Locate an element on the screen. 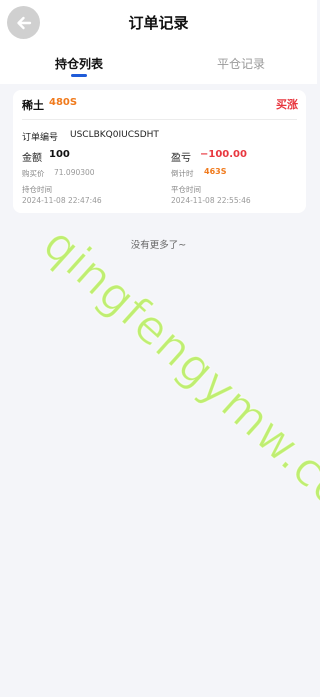 This screenshot has width=320, height=697. buy-price-label: 购买价 is located at coordinates (33, 173).